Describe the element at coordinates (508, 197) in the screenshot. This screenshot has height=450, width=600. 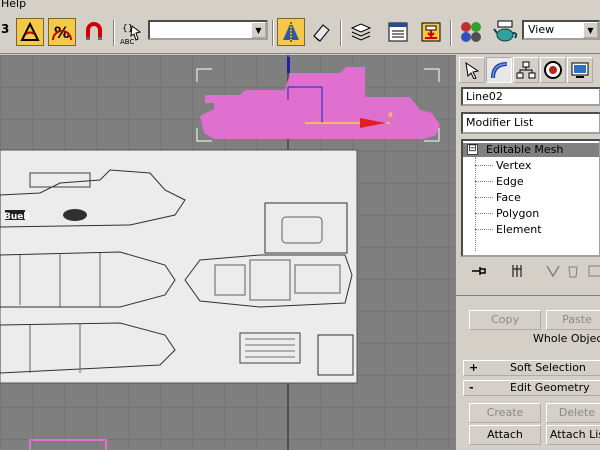
I see `sub-object-face: Face` at that location.